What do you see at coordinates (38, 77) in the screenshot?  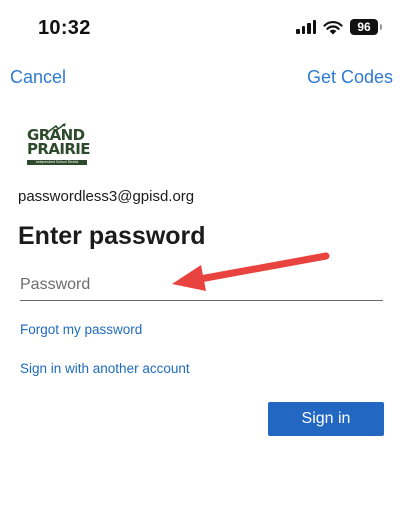 I see `cancel-button: Cancel` at bounding box center [38, 77].